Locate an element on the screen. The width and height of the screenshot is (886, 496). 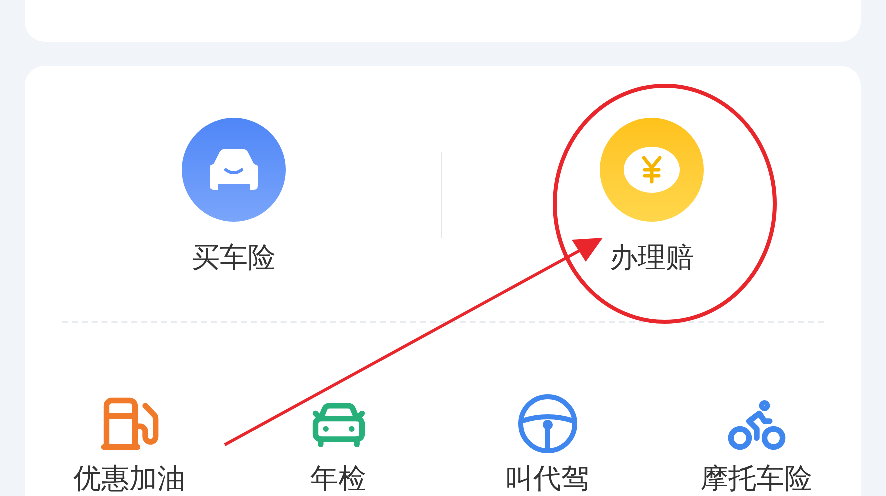
tool-label: 优惠加油 is located at coordinates (130, 478).